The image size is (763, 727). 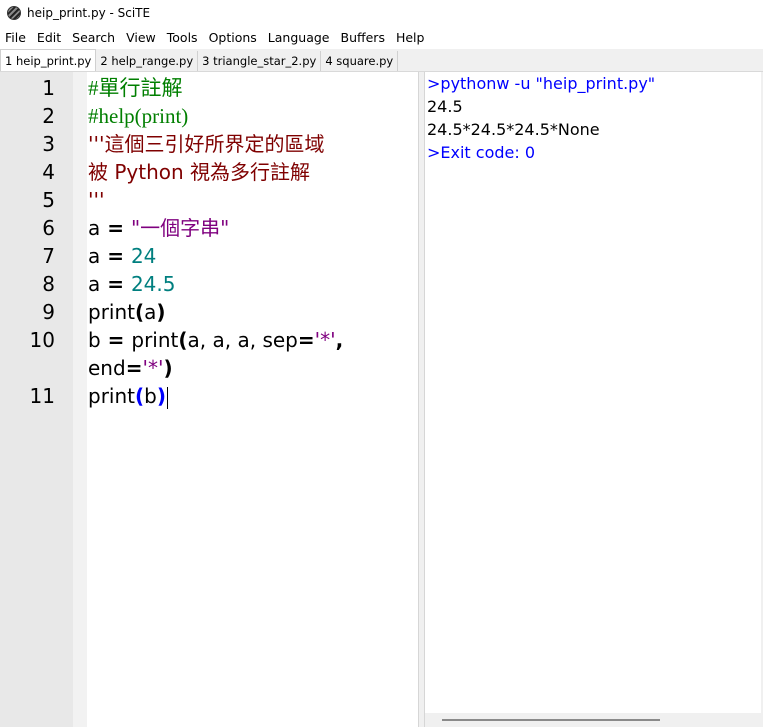 I want to click on menu-help: Help, so click(x=411, y=37).